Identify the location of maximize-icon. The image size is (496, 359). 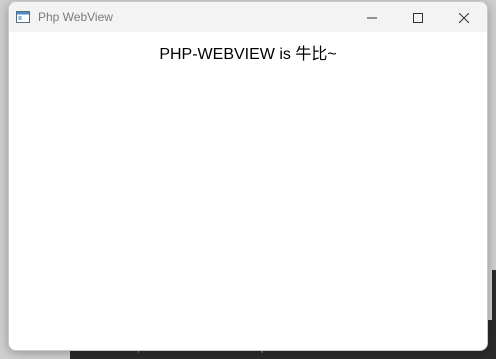
(418, 17).